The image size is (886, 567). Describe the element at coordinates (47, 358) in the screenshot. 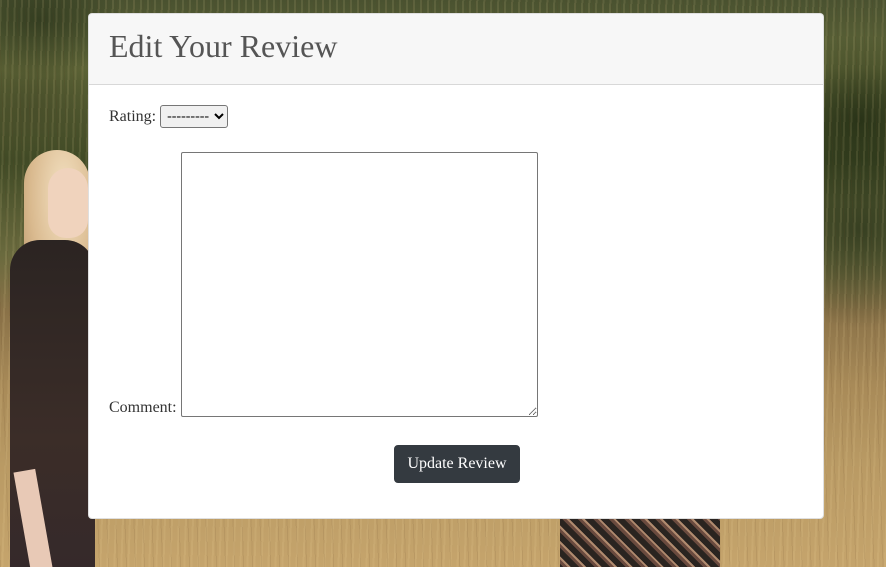

I see `background-person-left` at that location.